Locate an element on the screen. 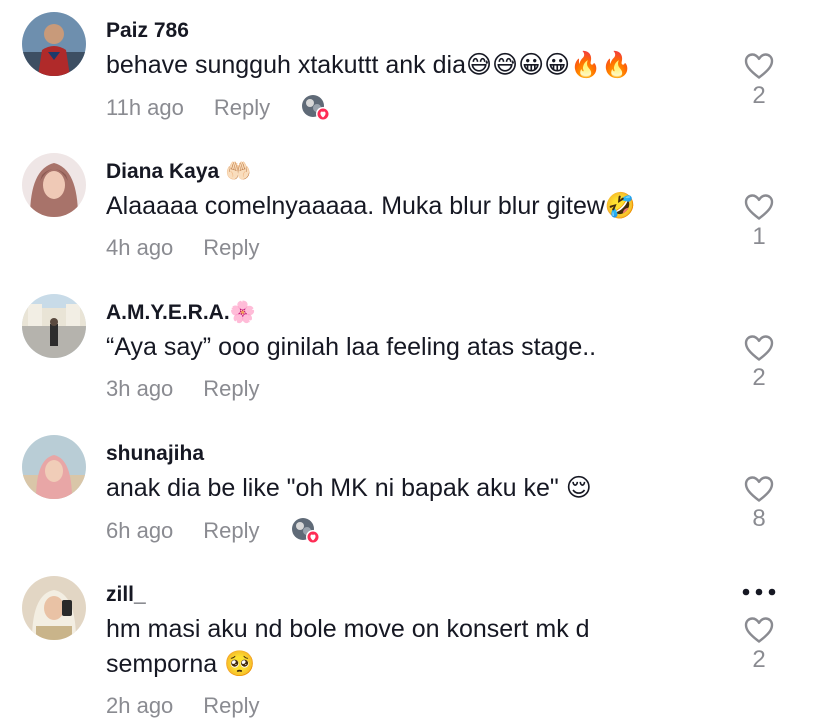 The height and width of the screenshot is (726, 830). comment-timestamp: 4h ago is located at coordinates (140, 247).